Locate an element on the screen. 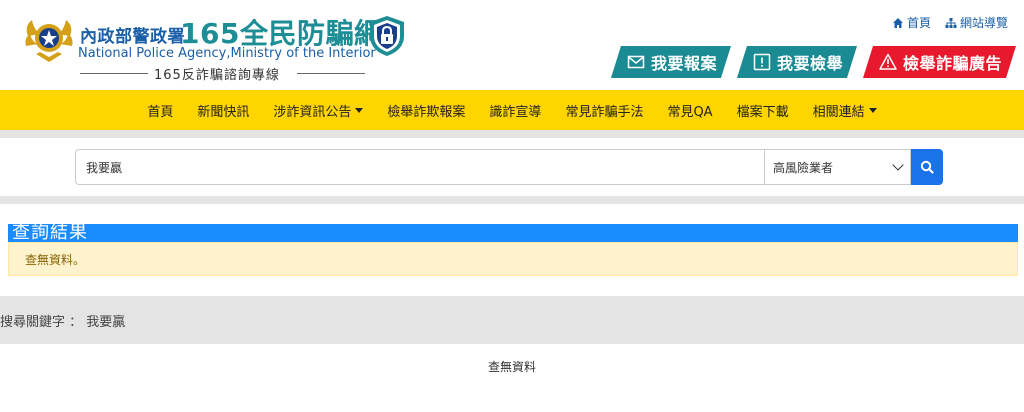 This screenshot has height=412, width=1024. search-icon is located at coordinates (927, 167).